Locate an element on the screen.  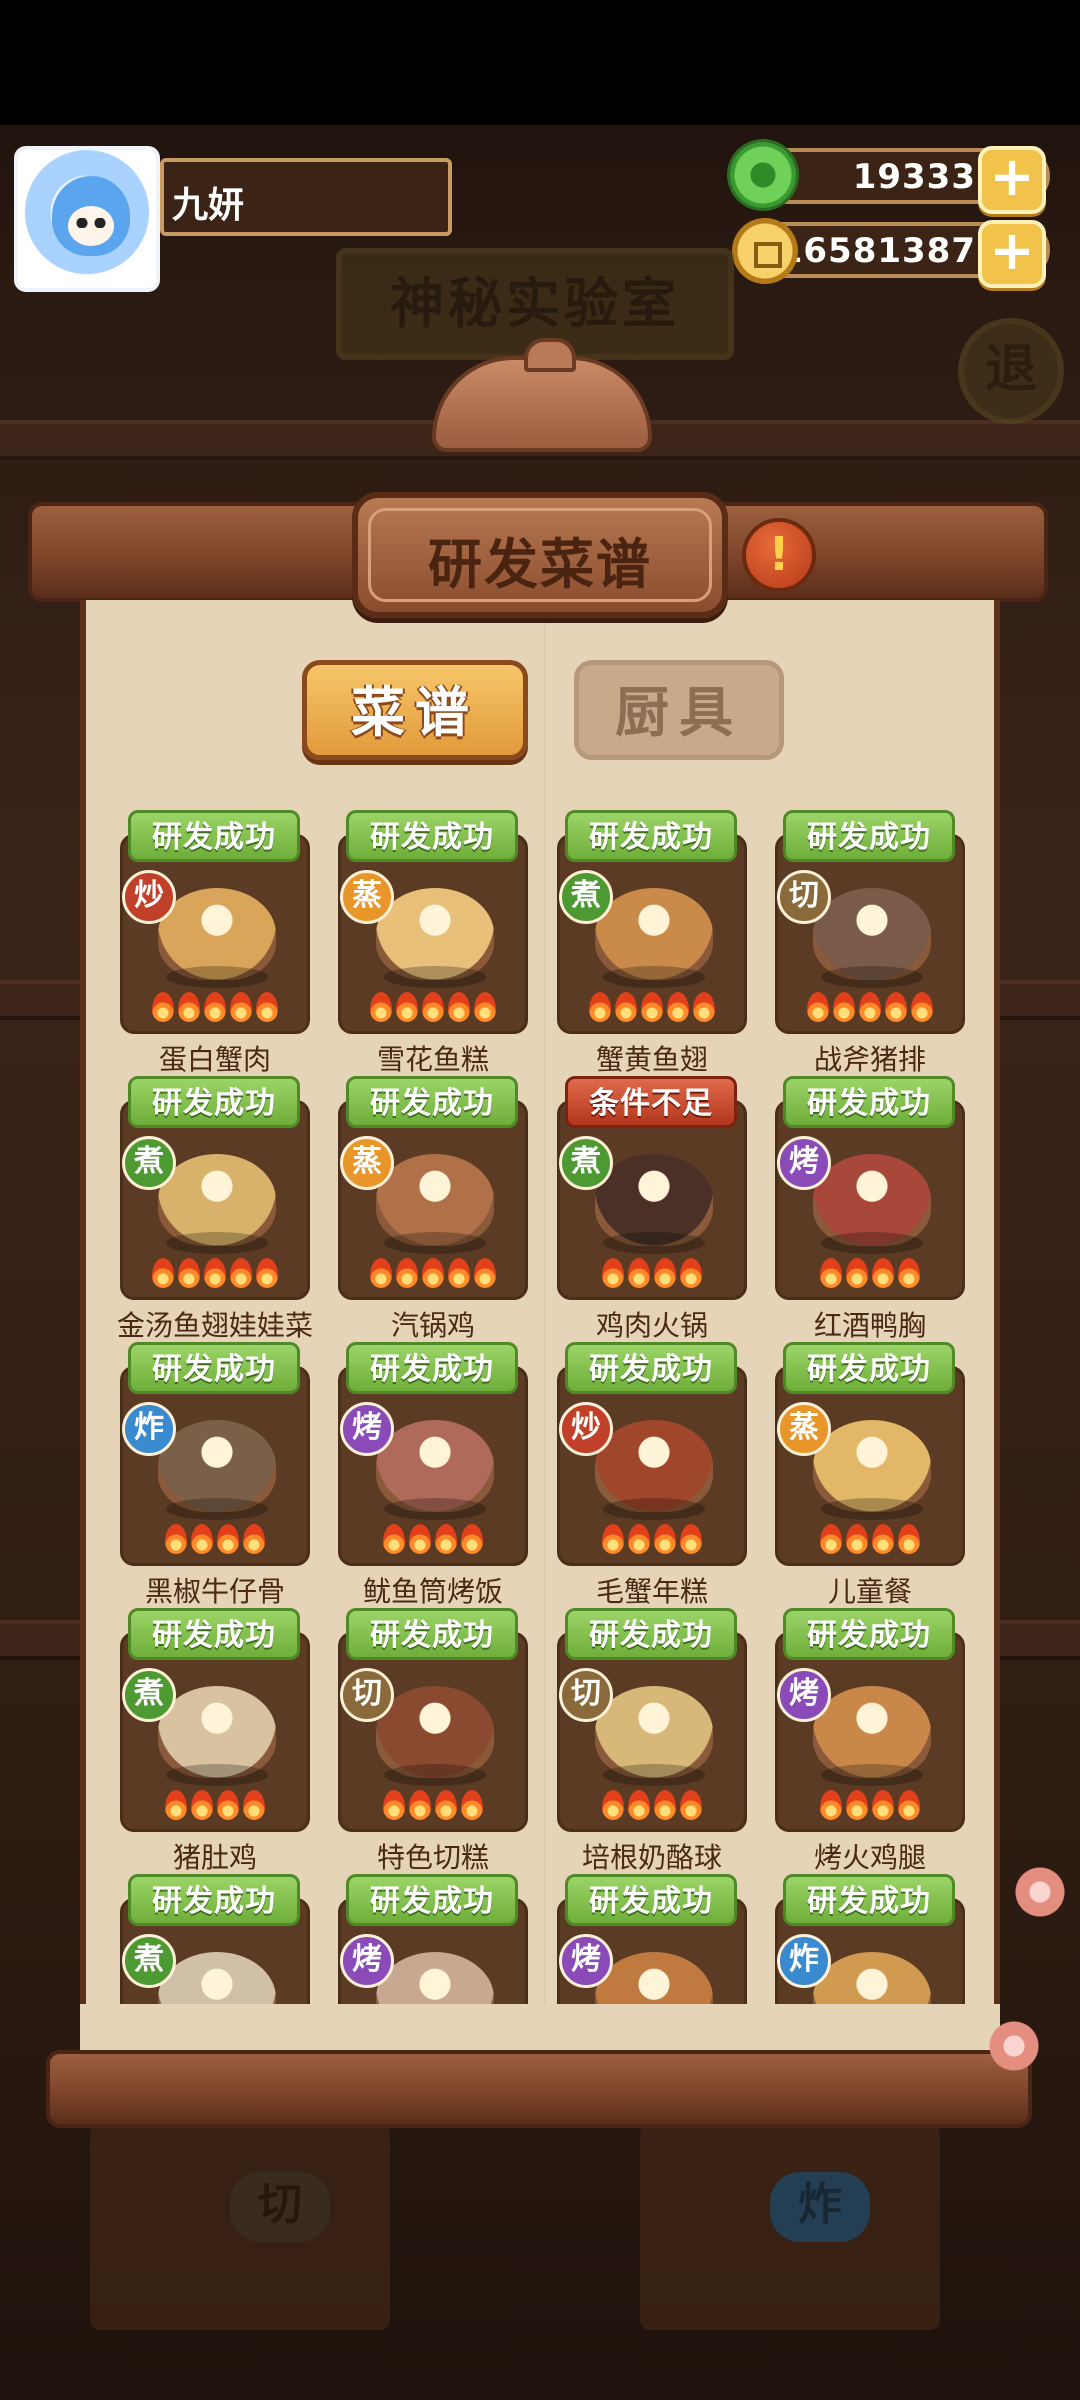
recipe-card: 研发成功炒毛蟹年糕 is located at coordinates (652, 1475).